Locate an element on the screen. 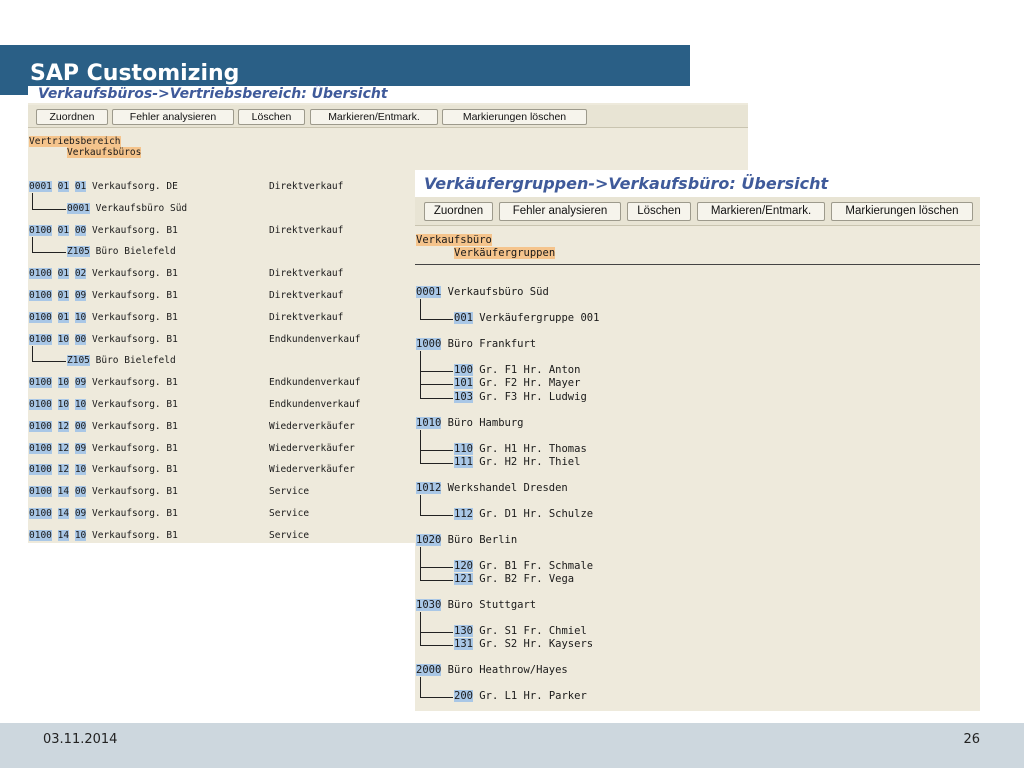 This screenshot has width=1024, height=768. sales-group-row: 100 Gr. F1 Hr. Anton is located at coordinates (517, 370).